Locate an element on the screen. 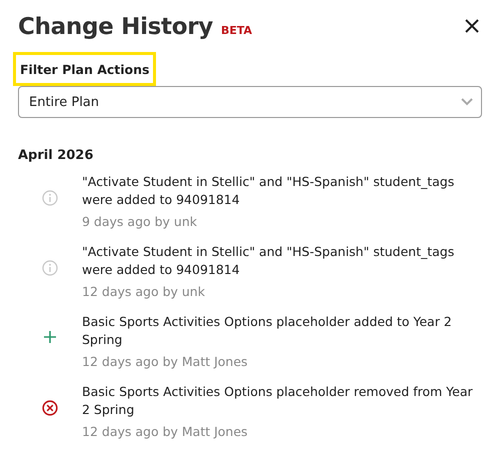 The width and height of the screenshot is (497, 472). plus-icon is located at coordinates (50, 337).